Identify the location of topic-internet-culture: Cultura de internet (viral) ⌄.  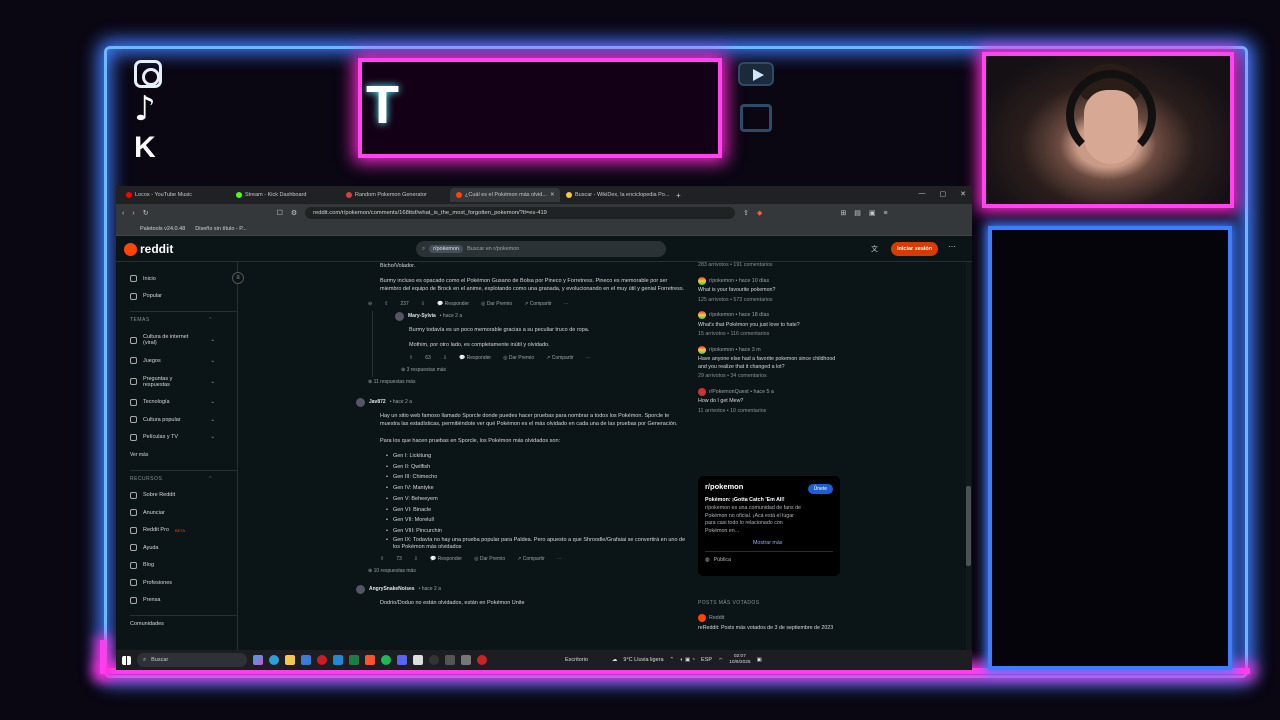
(183, 340).